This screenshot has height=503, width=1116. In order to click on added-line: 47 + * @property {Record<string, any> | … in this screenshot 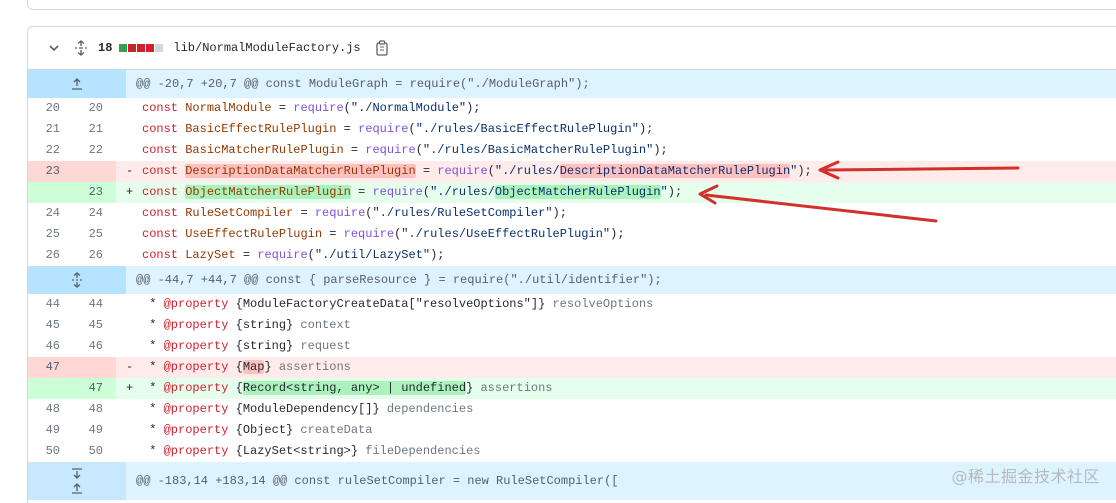, I will do `click(572, 388)`.